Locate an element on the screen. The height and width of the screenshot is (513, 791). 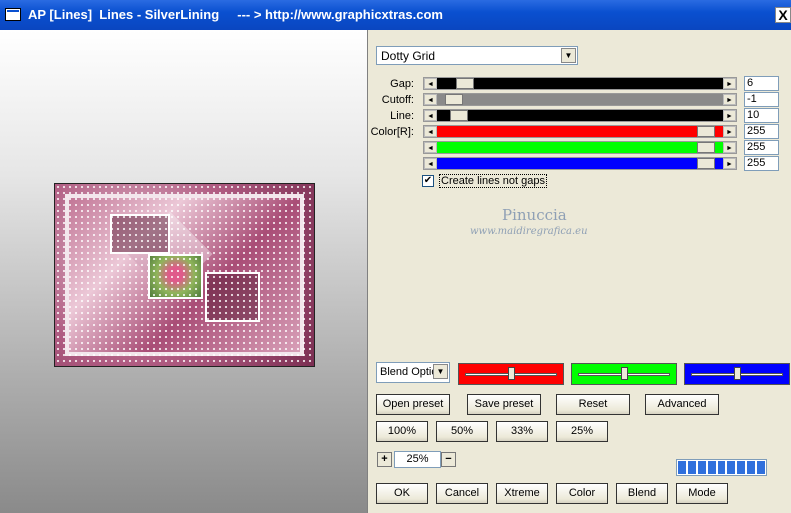
reset-button: Reset is located at coordinates (593, 404).